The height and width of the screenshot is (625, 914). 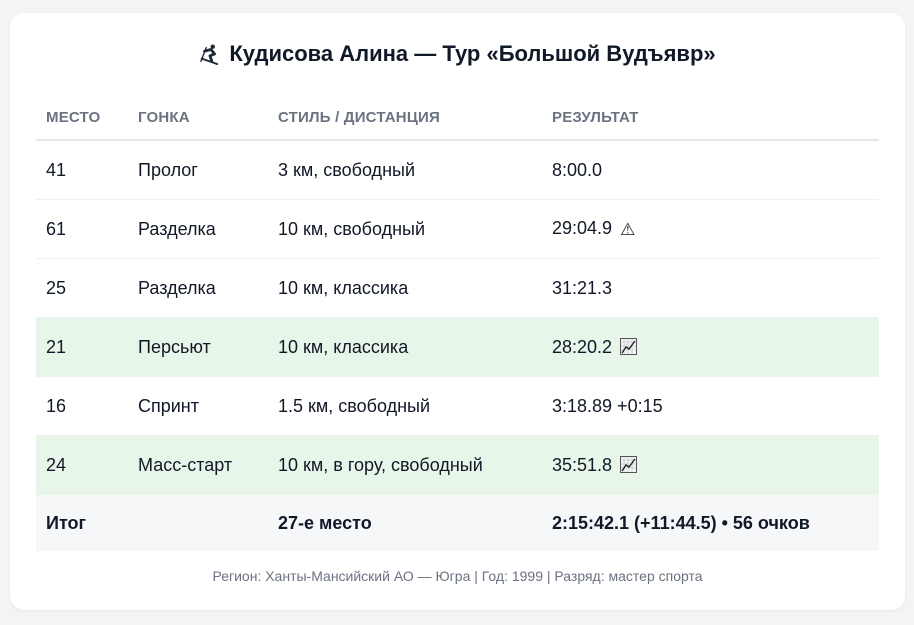 What do you see at coordinates (82, 465) in the screenshot?
I see `cell-place: 24` at bounding box center [82, 465].